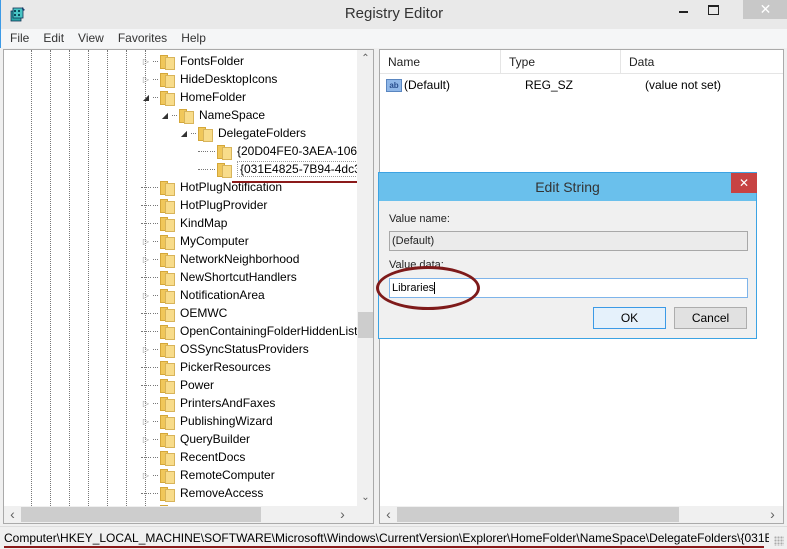 The image size is (787, 549). Describe the element at coordinates (244, 349) in the screenshot. I see `tree-item-label: OSSyncStatusProviders` at that location.